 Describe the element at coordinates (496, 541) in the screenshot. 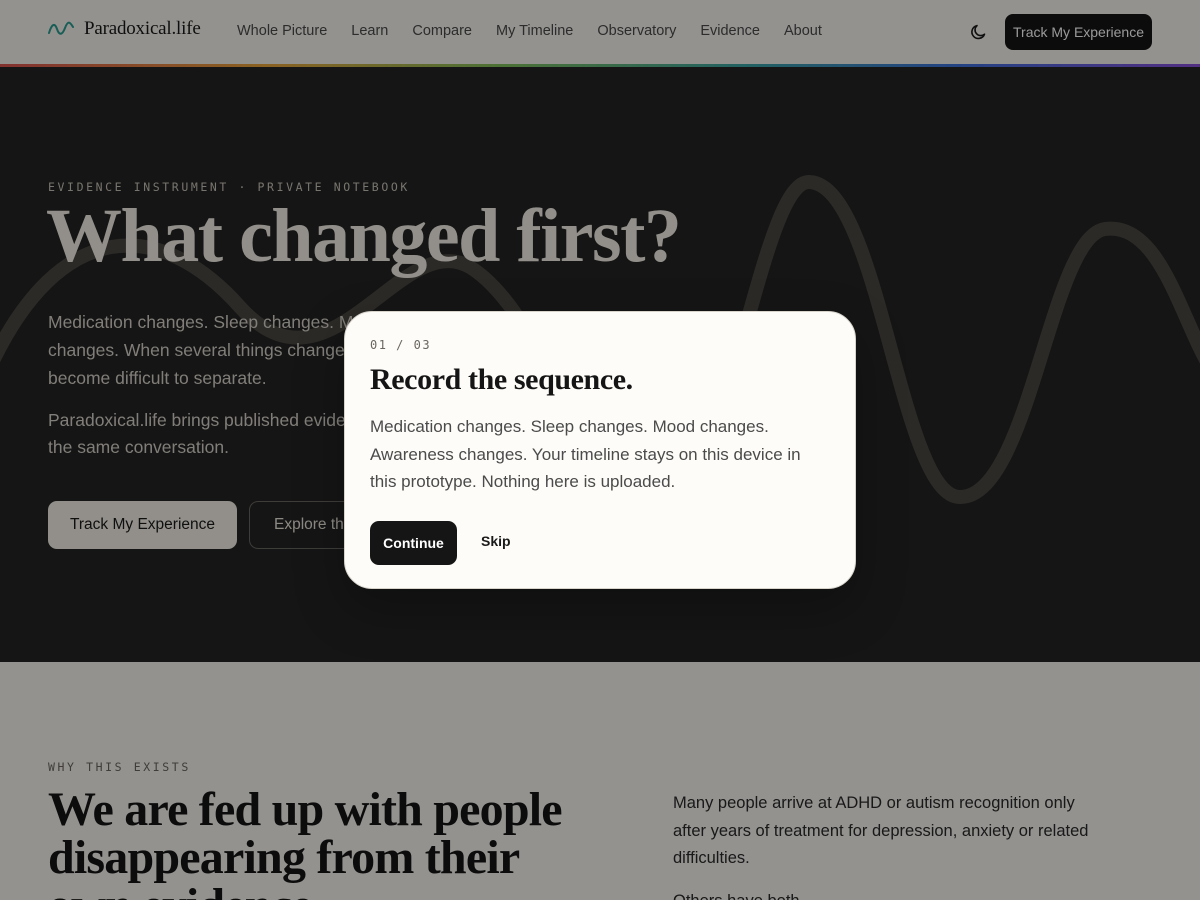

I see `skip-button: Skip` at that location.